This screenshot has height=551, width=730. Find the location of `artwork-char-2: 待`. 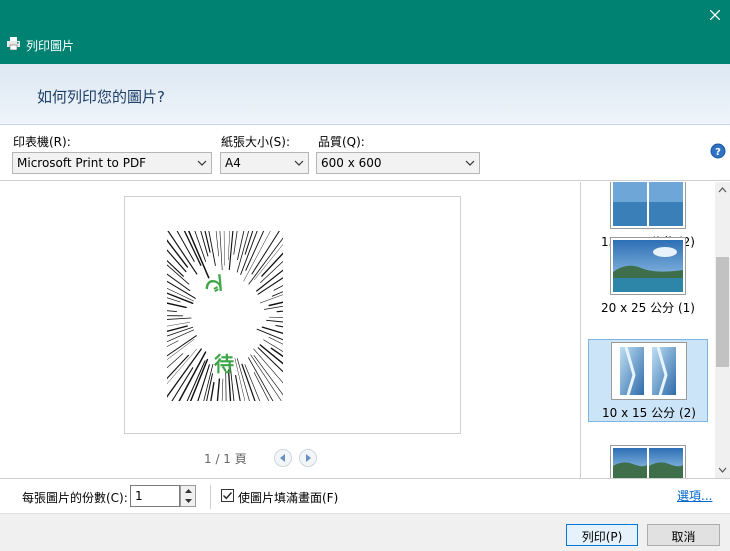

artwork-char-2: 待 is located at coordinates (224, 364).